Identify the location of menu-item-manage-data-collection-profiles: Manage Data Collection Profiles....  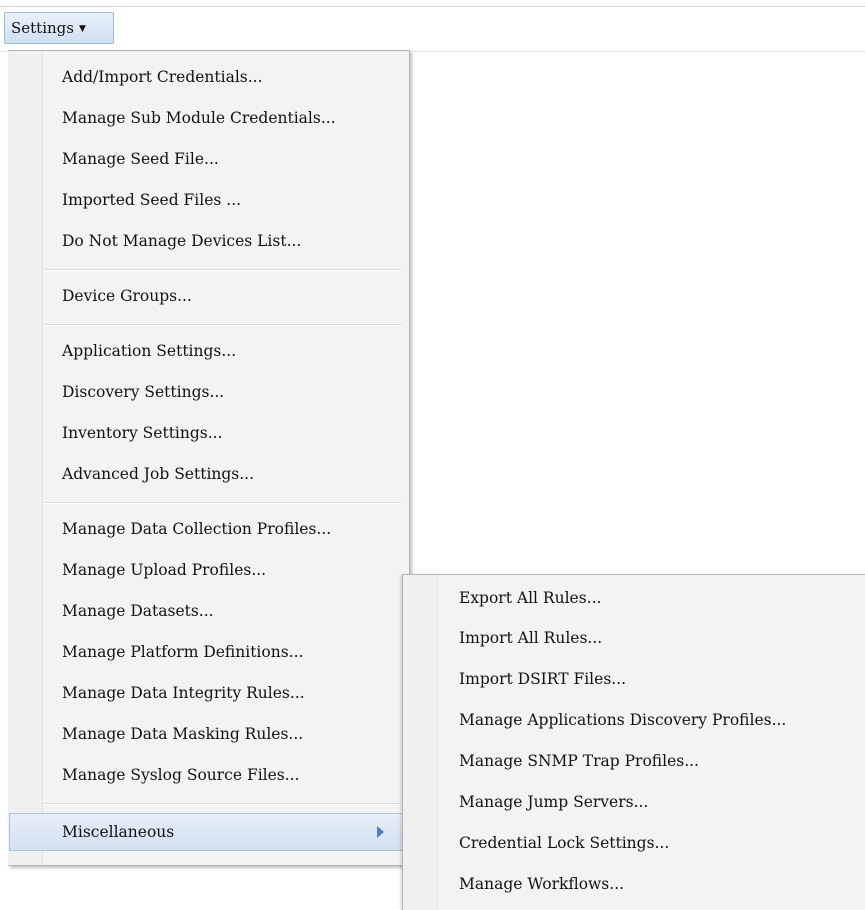
(196, 529).